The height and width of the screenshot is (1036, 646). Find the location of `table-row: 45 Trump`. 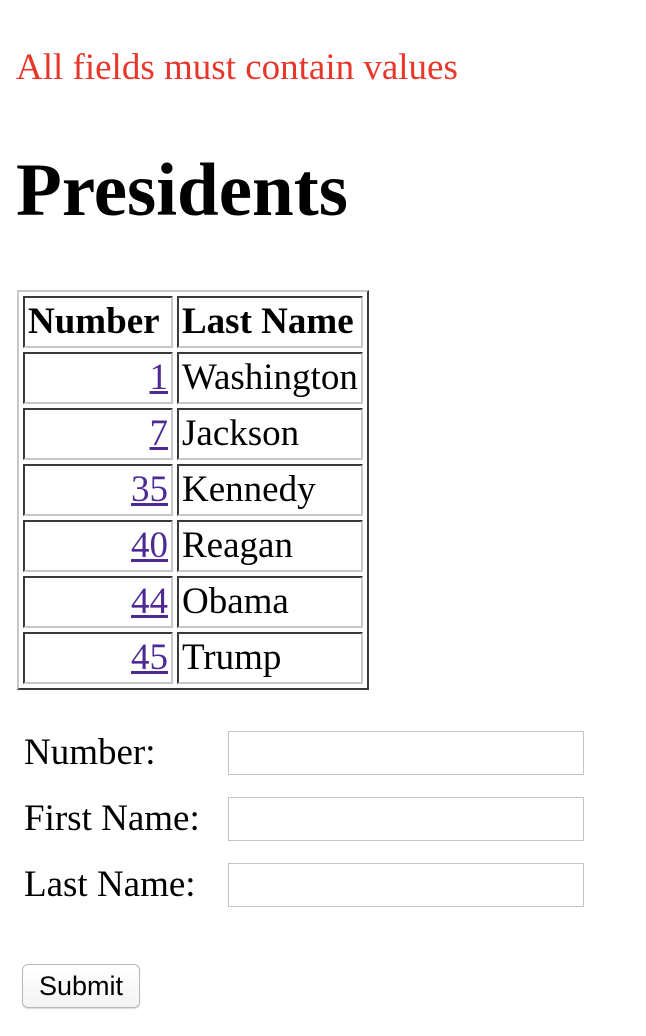

table-row: 45 Trump is located at coordinates (193, 658).